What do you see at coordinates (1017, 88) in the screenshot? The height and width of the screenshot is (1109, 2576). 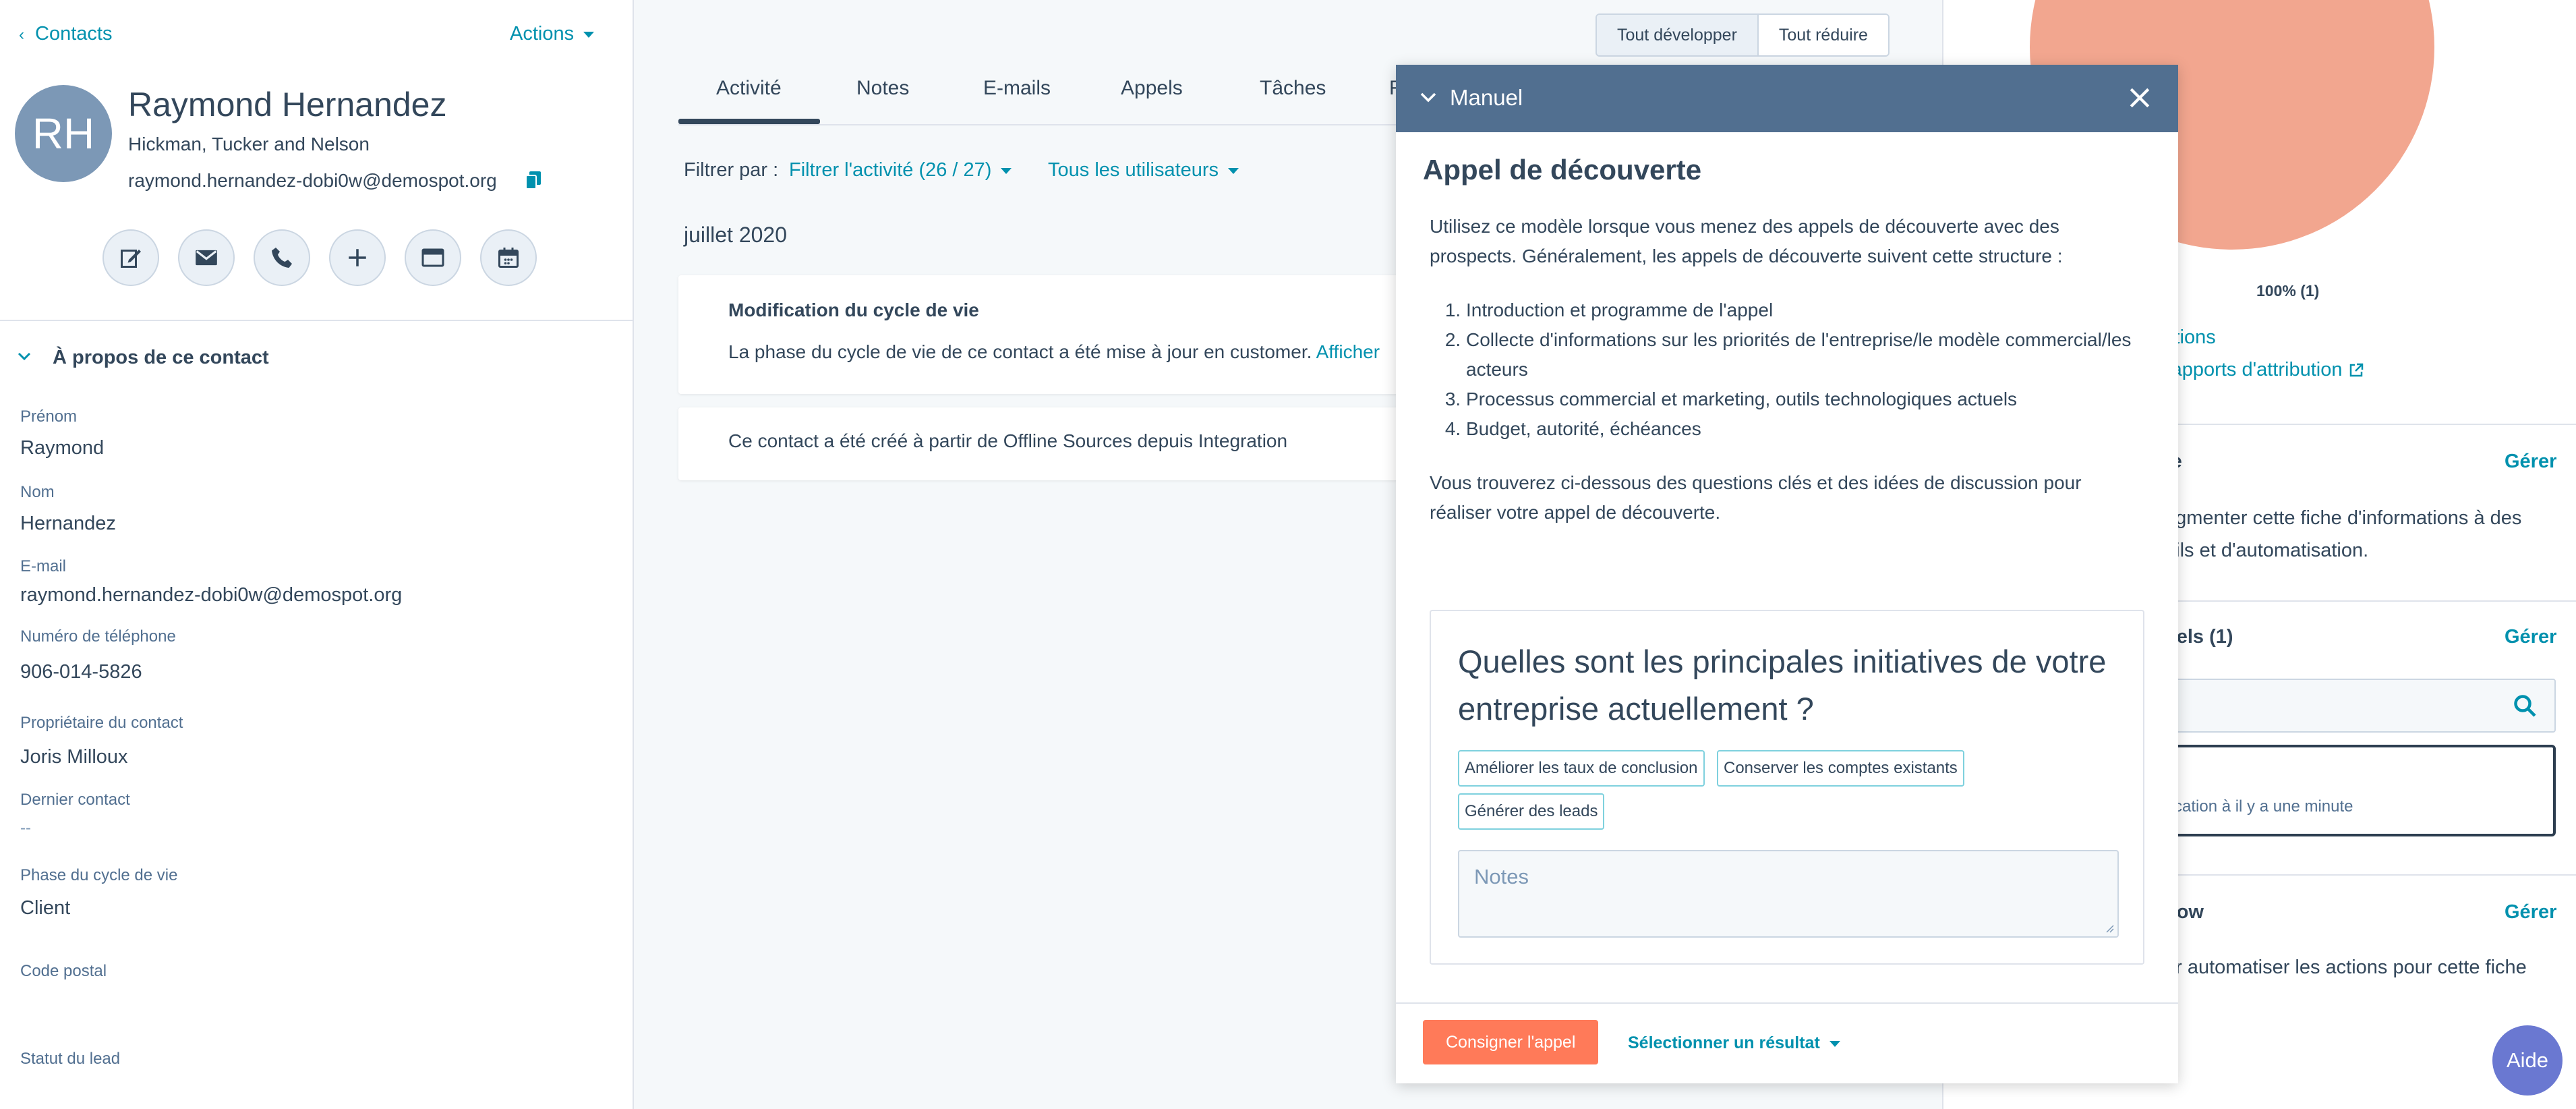 I see `tab-emails: E-mails` at bounding box center [1017, 88].